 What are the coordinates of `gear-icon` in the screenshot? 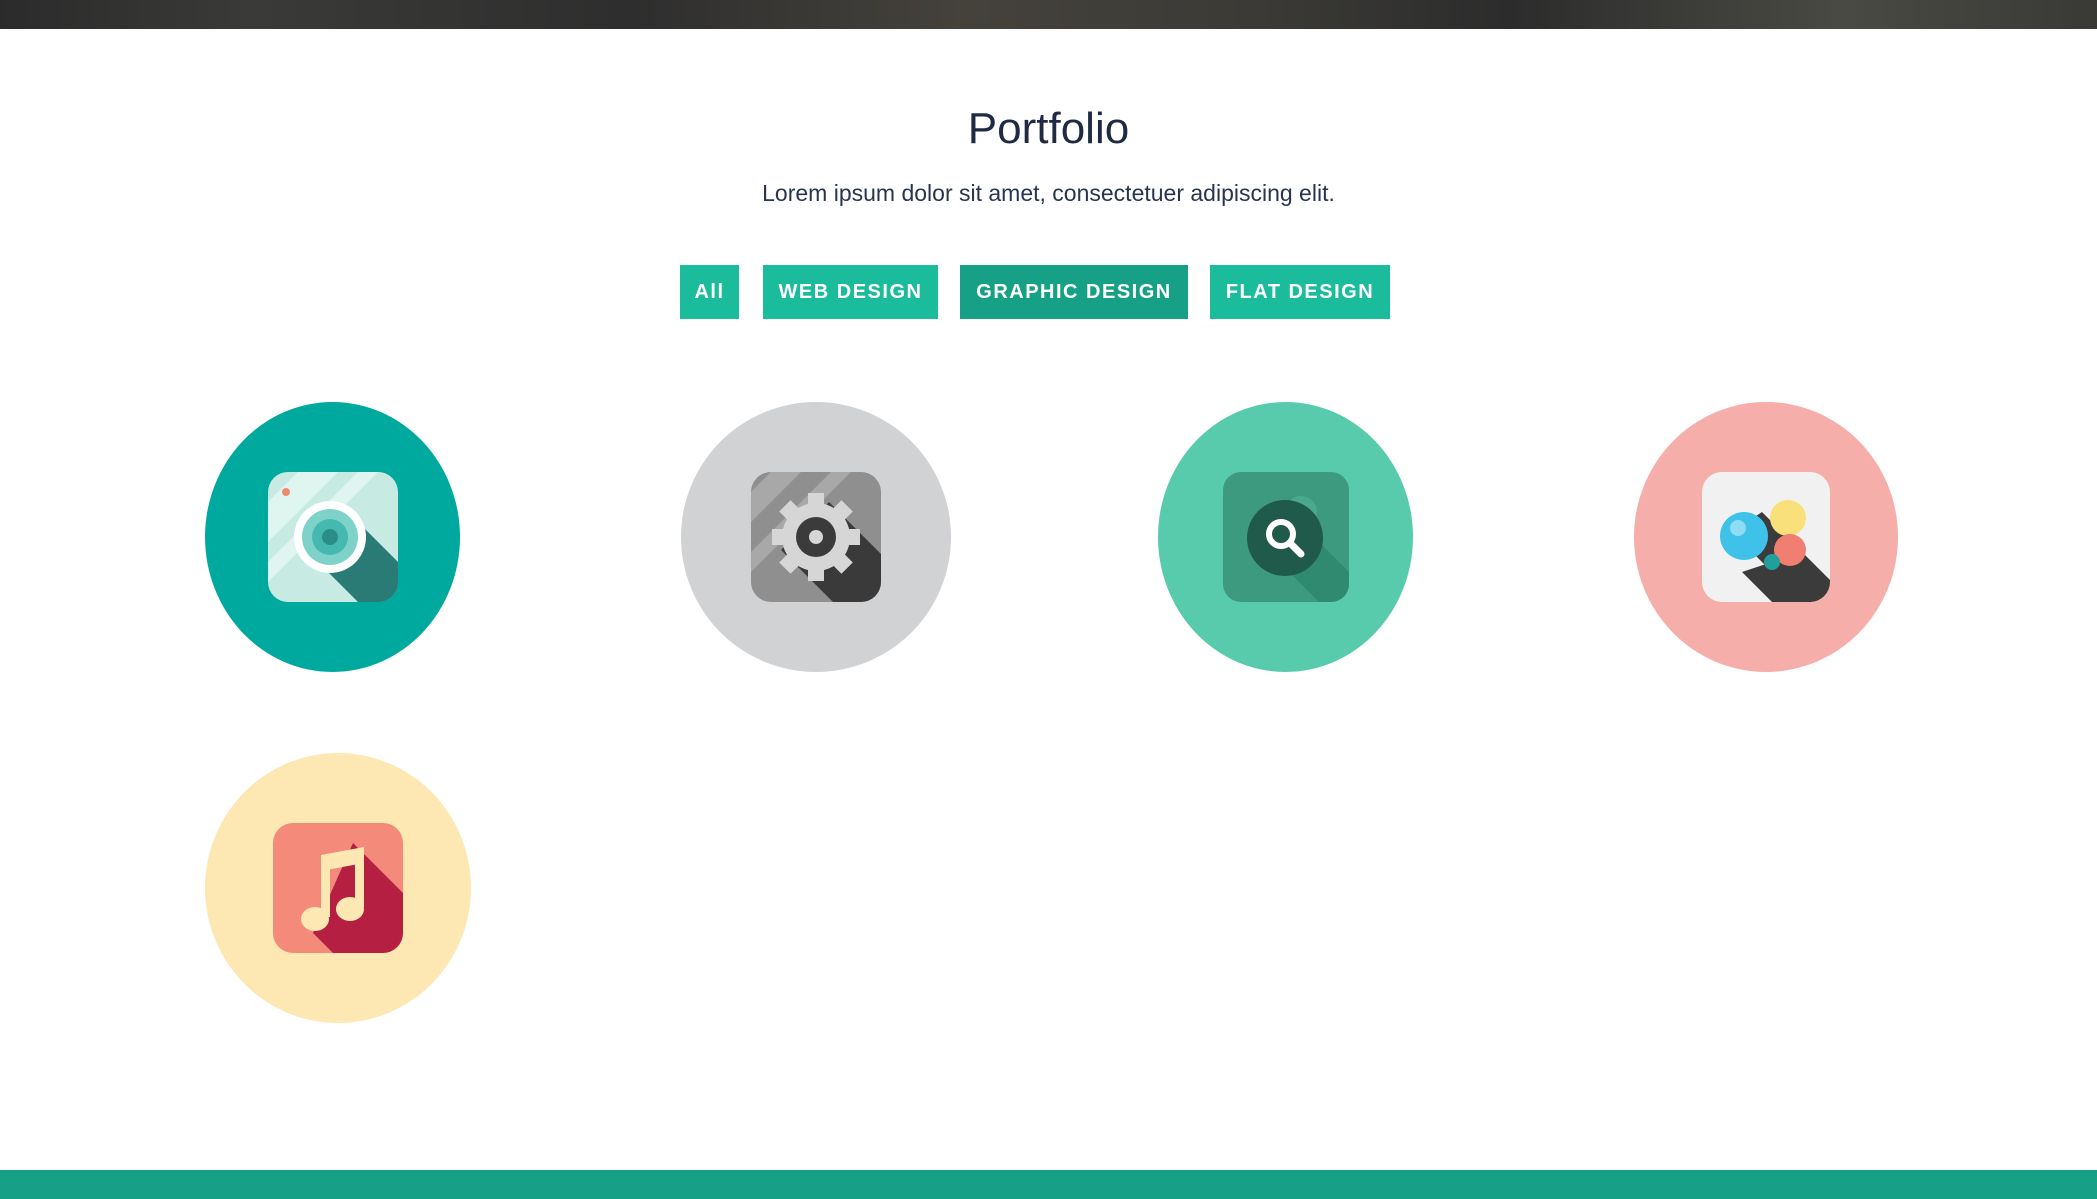 It's located at (816, 537).